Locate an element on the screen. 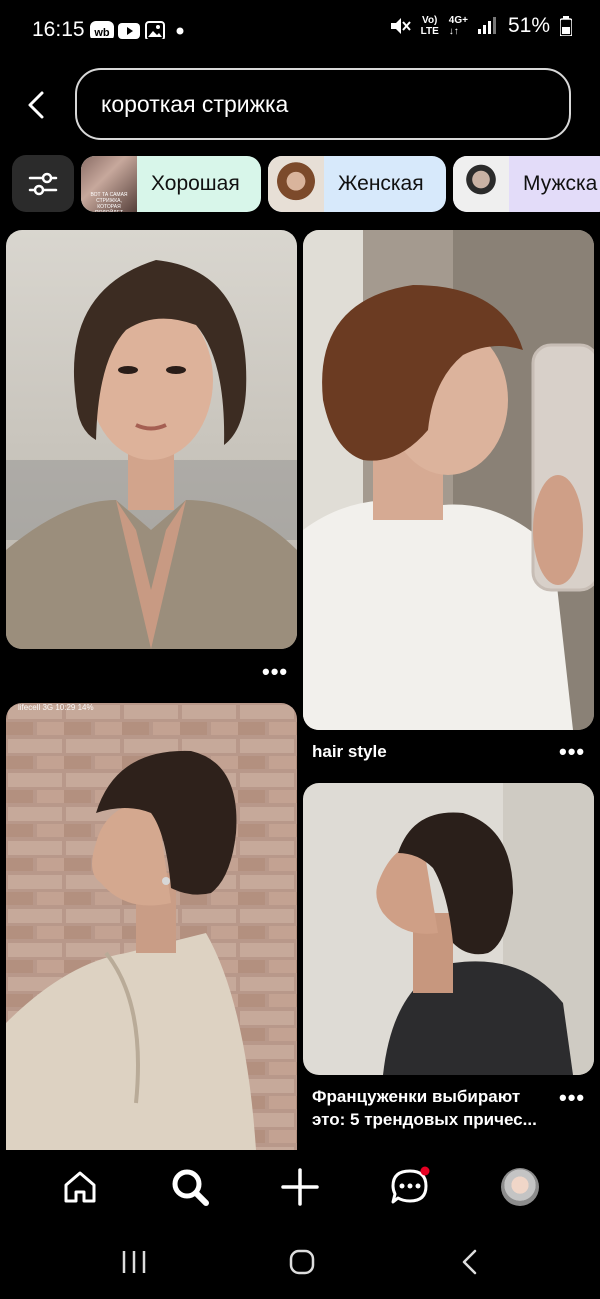  chip-label: Женская is located at coordinates (381, 183).